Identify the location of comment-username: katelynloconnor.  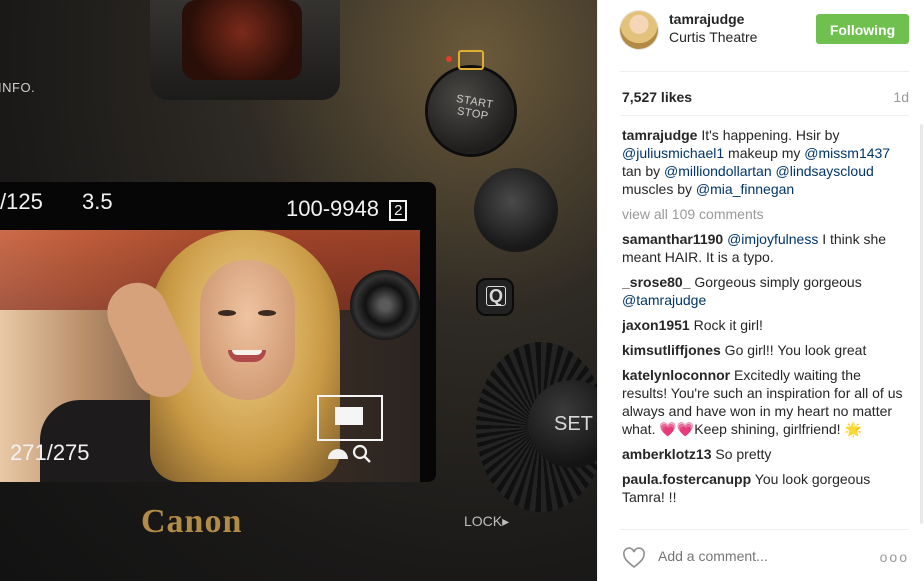
(676, 375).